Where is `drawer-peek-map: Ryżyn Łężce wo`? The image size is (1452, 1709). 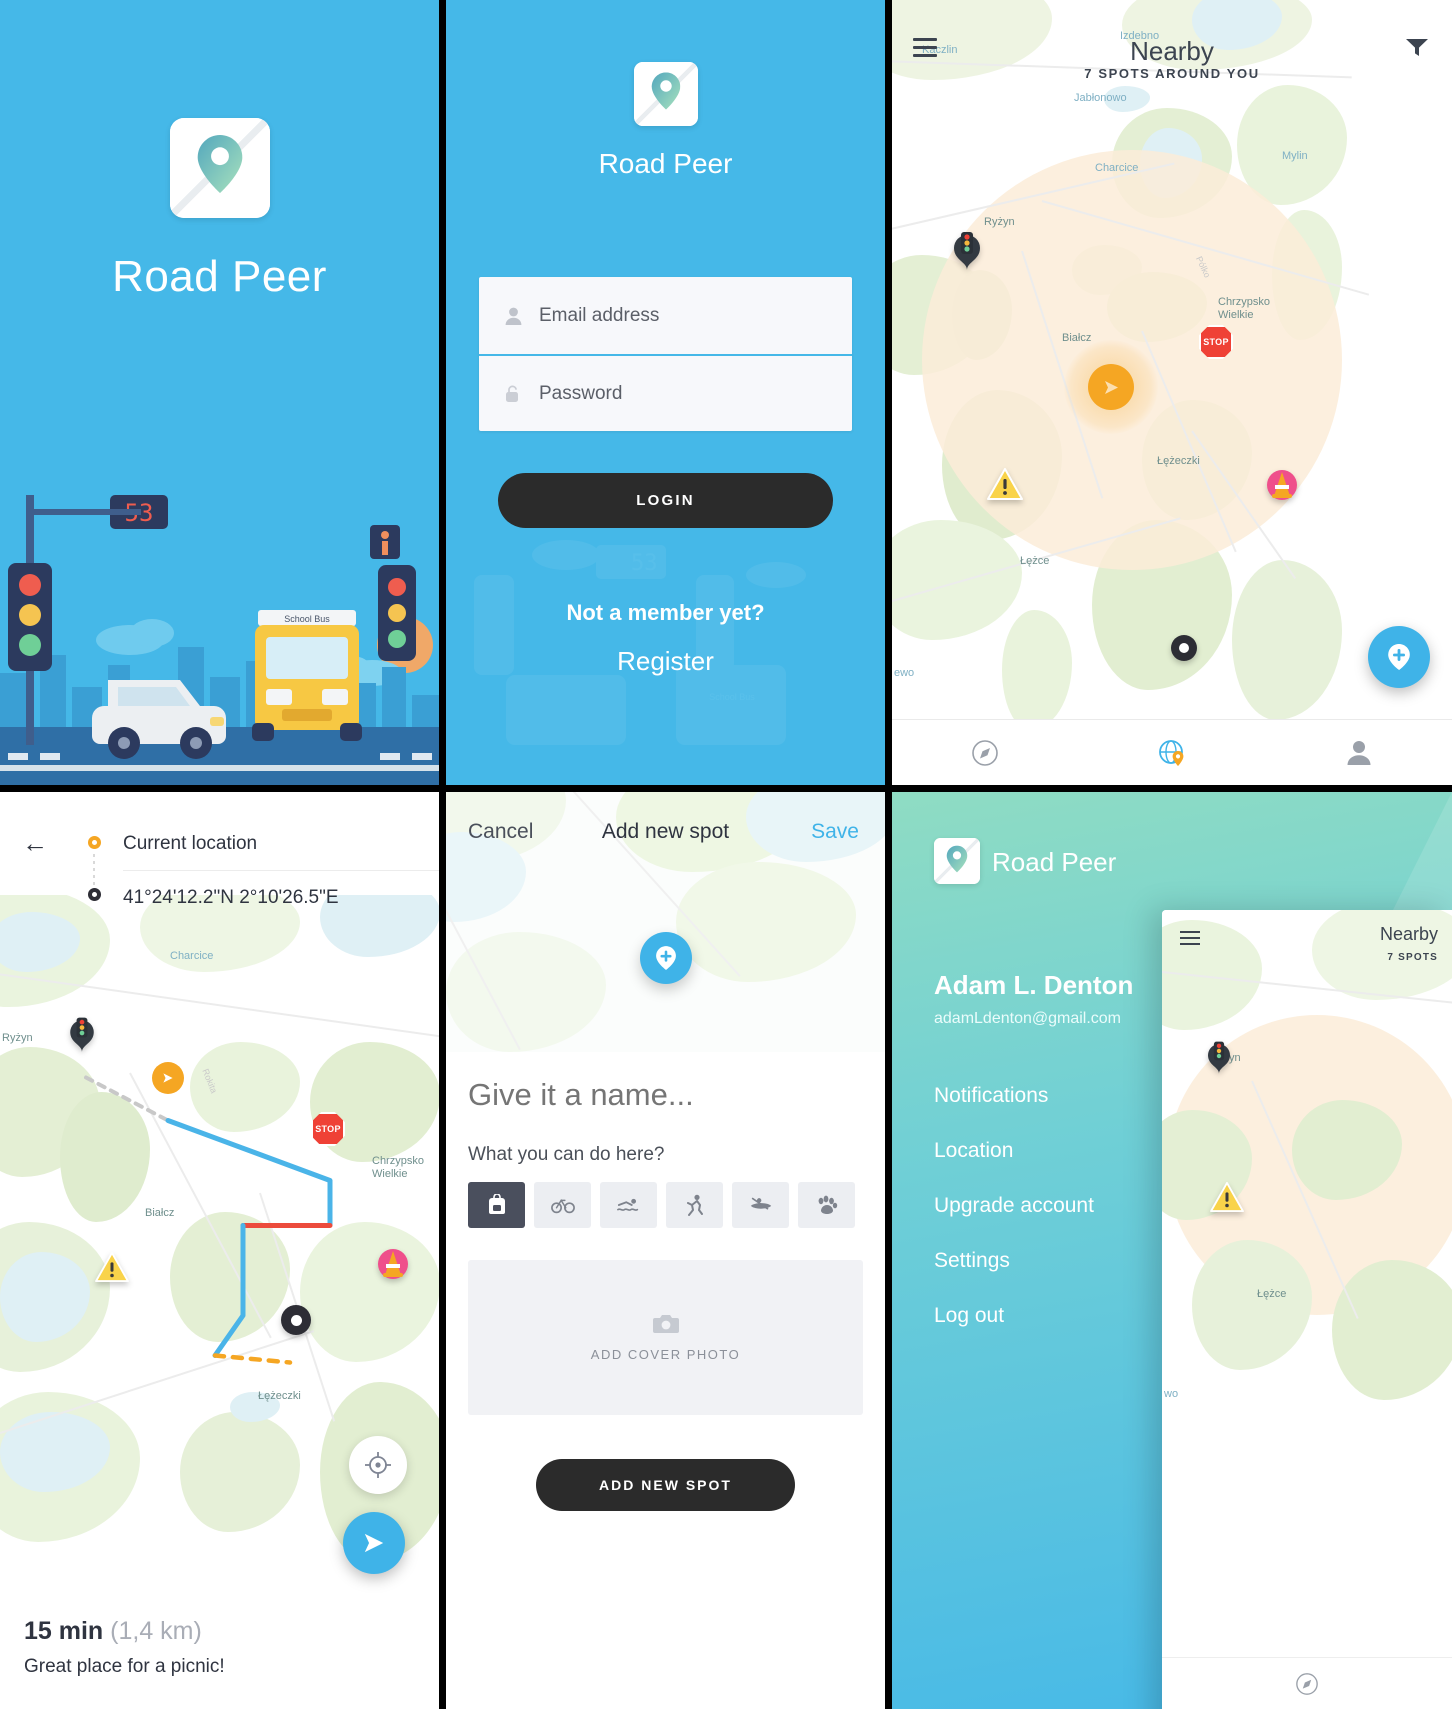 drawer-peek-map: Ryżyn Łężce wo is located at coordinates (1307, 1309).